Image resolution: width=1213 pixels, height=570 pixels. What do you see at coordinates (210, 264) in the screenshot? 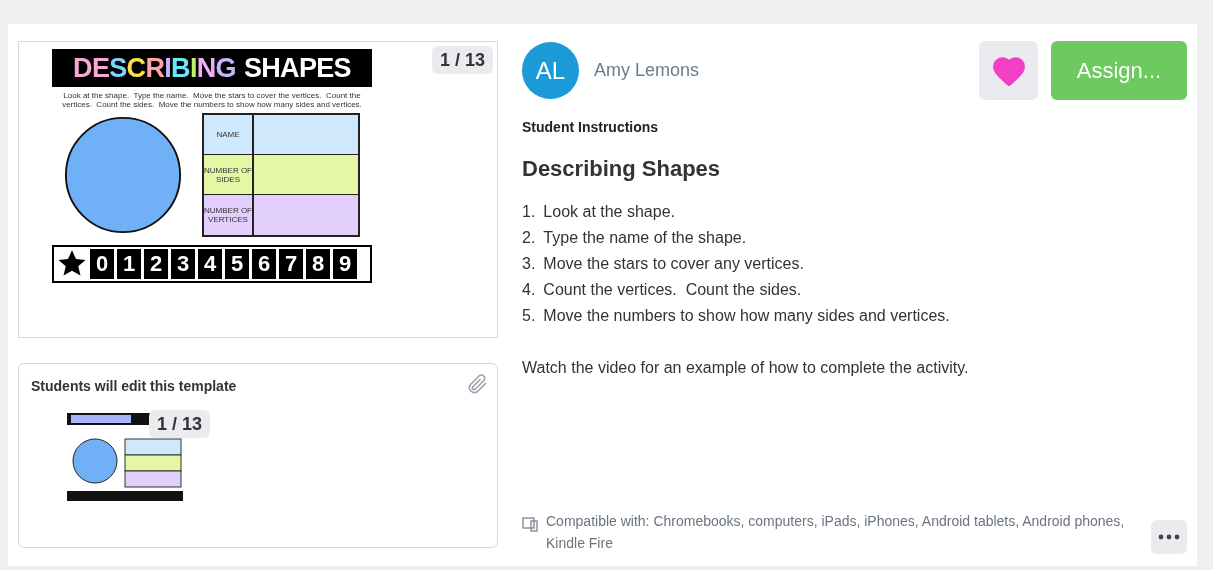
I see `number-tile: 4` at bounding box center [210, 264].